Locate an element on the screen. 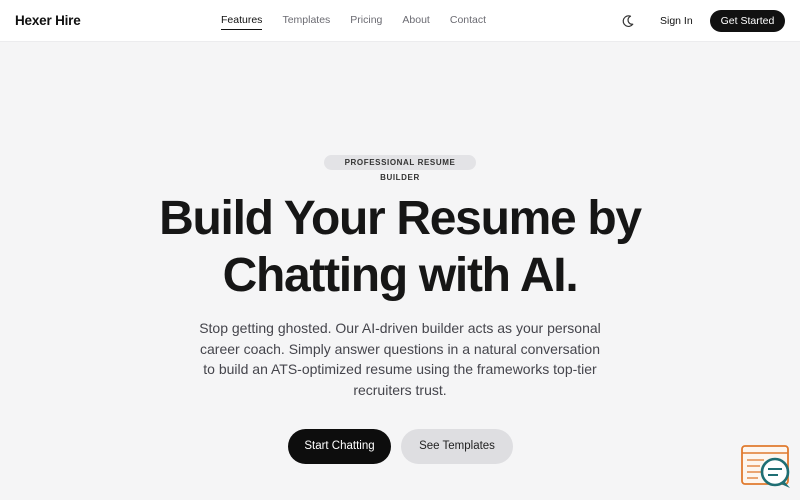  get-started-button: Get Started is located at coordinates (747, 21).